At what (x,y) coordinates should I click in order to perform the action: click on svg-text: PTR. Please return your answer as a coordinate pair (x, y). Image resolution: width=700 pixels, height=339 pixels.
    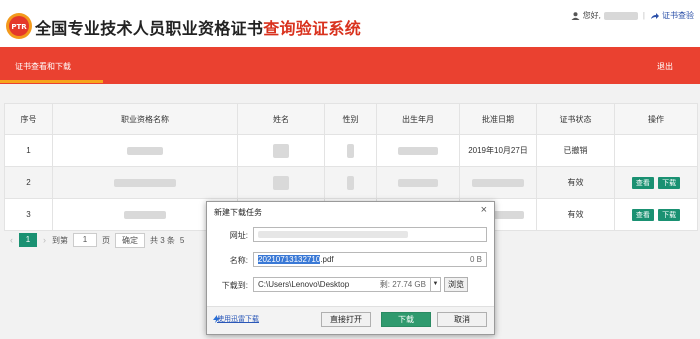
    Looking at the image, I should click on (19, 27).